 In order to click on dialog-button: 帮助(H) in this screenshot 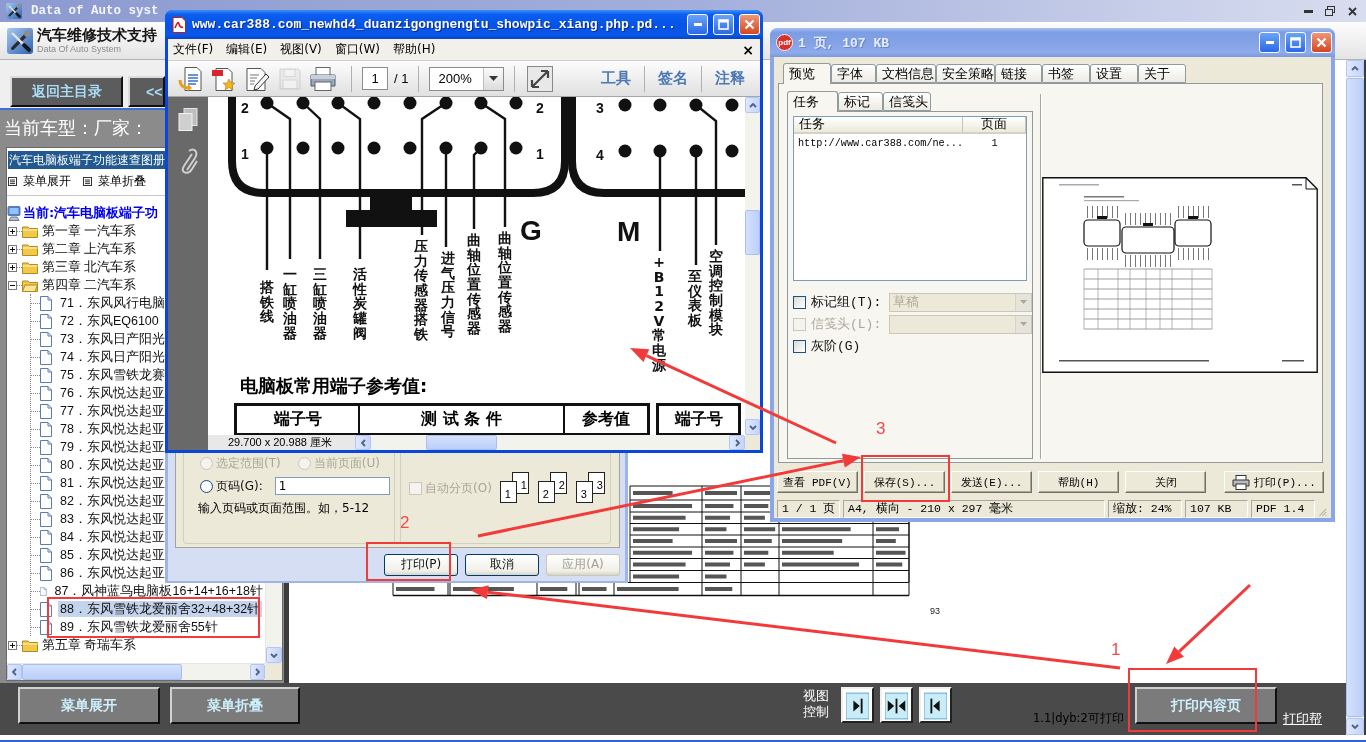, I will do `click(1078, 482)`.